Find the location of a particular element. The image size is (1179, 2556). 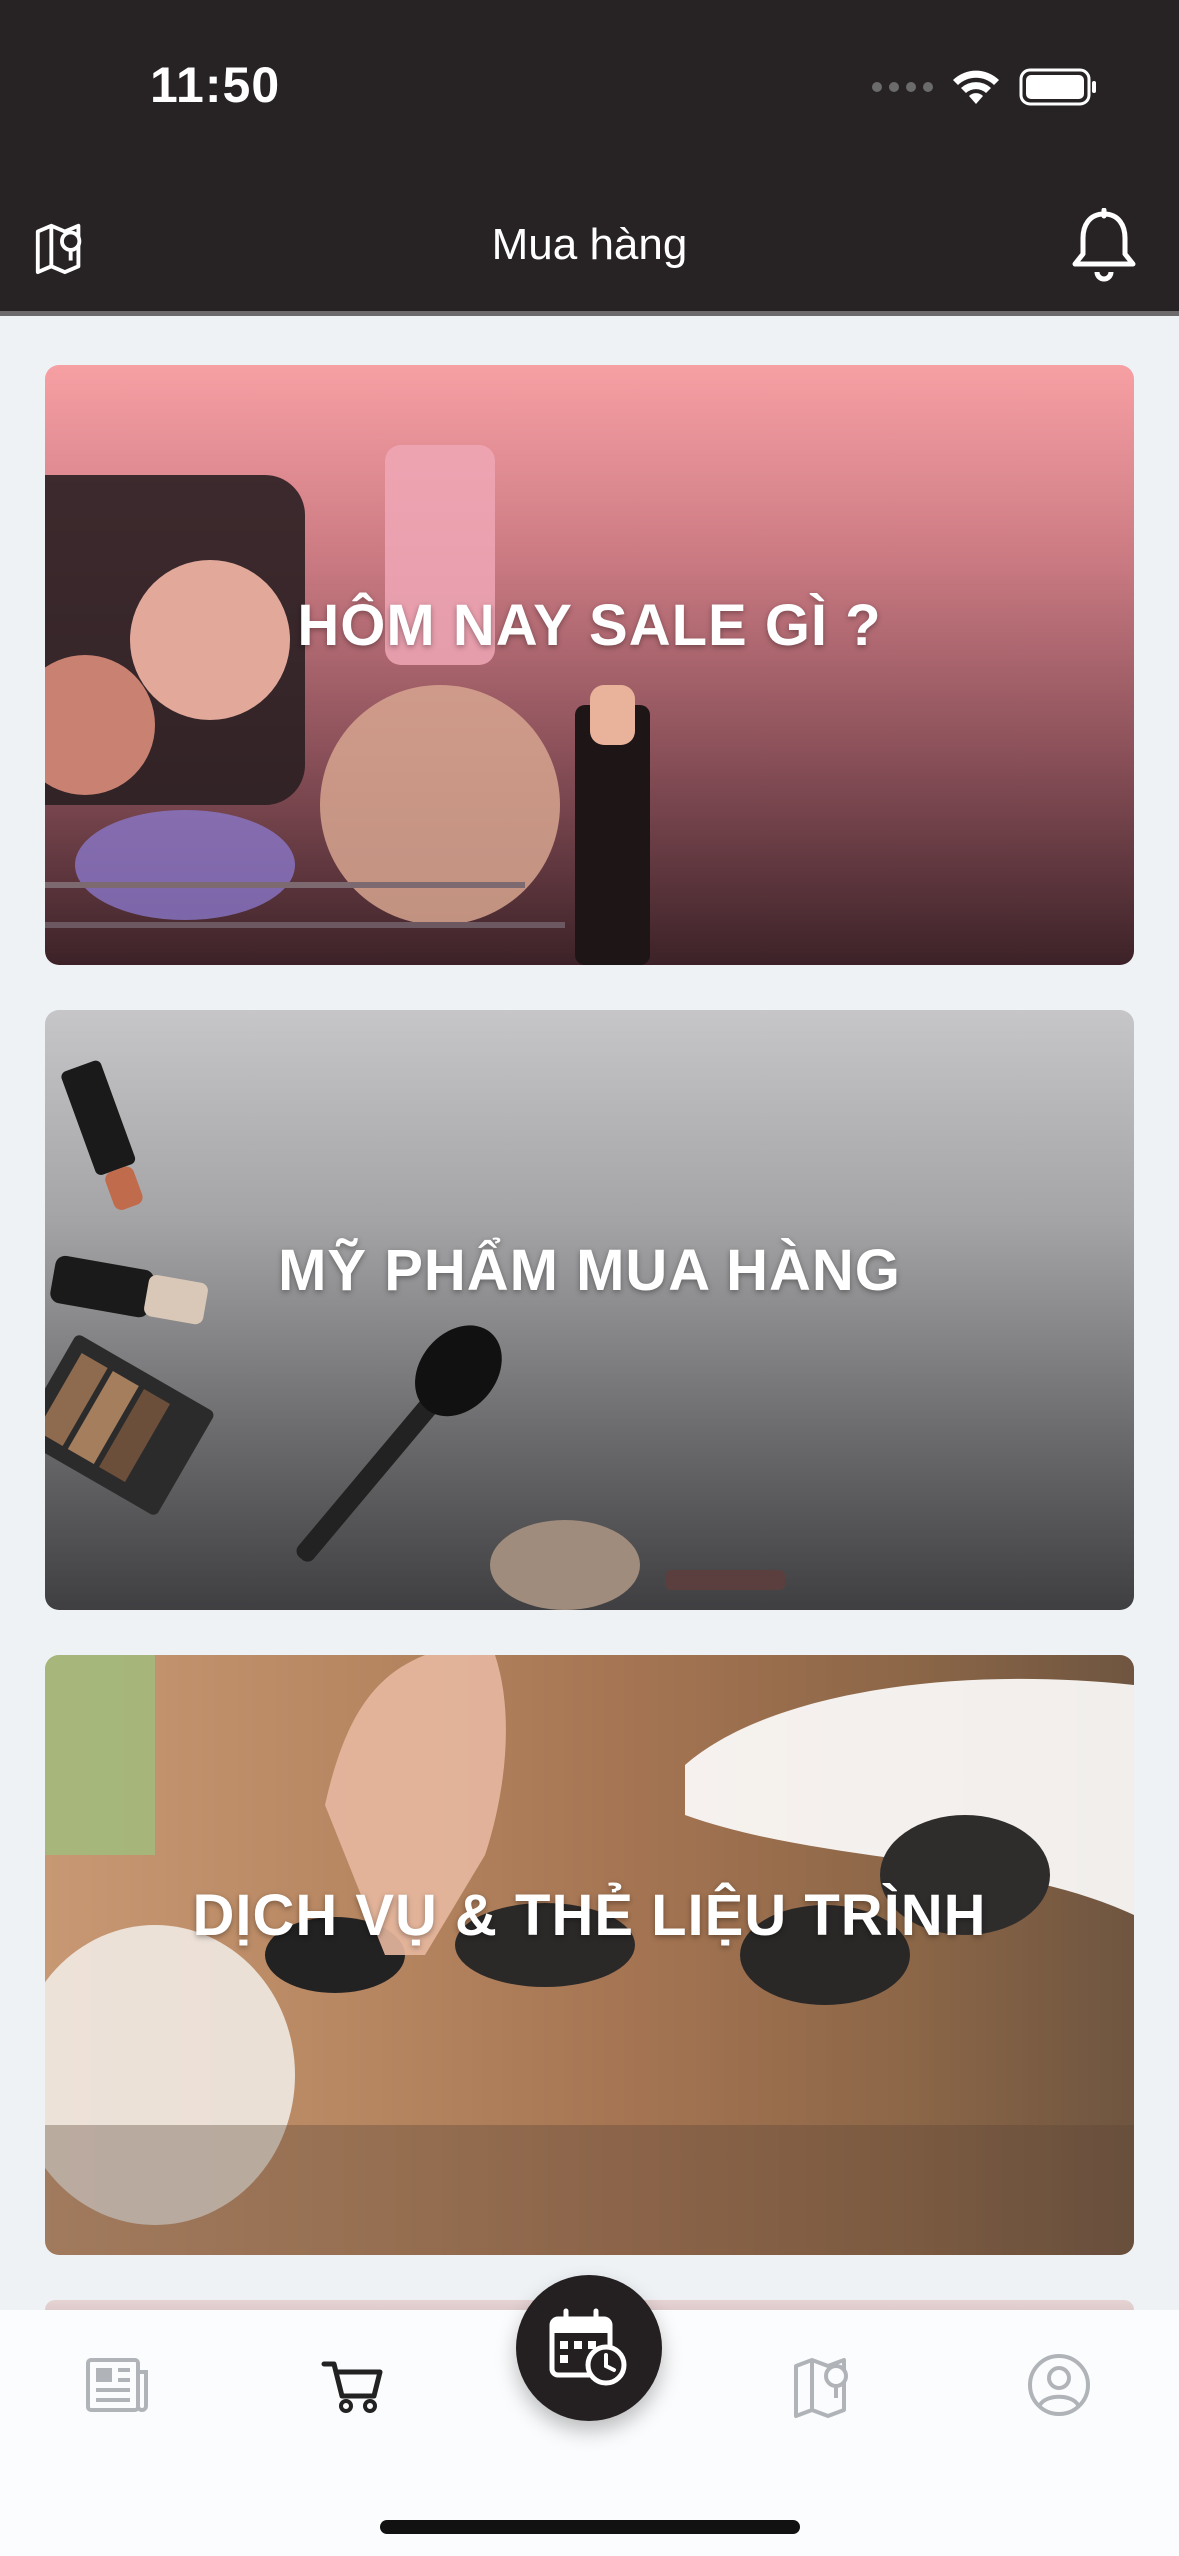

home-indicator is located at coordinates (590, 2527).